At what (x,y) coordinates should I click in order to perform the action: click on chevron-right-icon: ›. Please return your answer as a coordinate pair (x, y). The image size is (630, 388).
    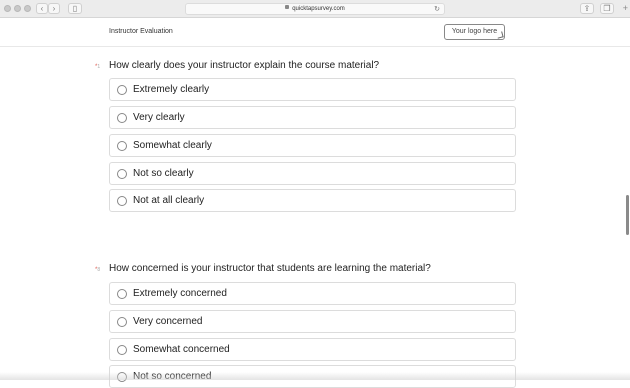
    Looking at the image, I should click on (54, 8).